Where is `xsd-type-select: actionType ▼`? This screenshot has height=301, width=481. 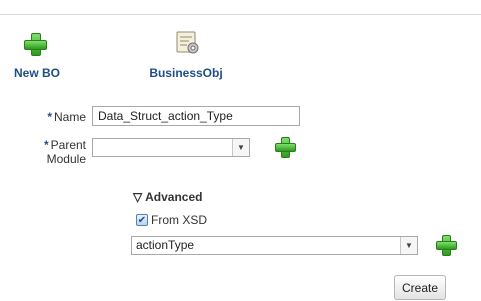
xsd-type-select: actionType ▼ is located at coordinates (274, 245).